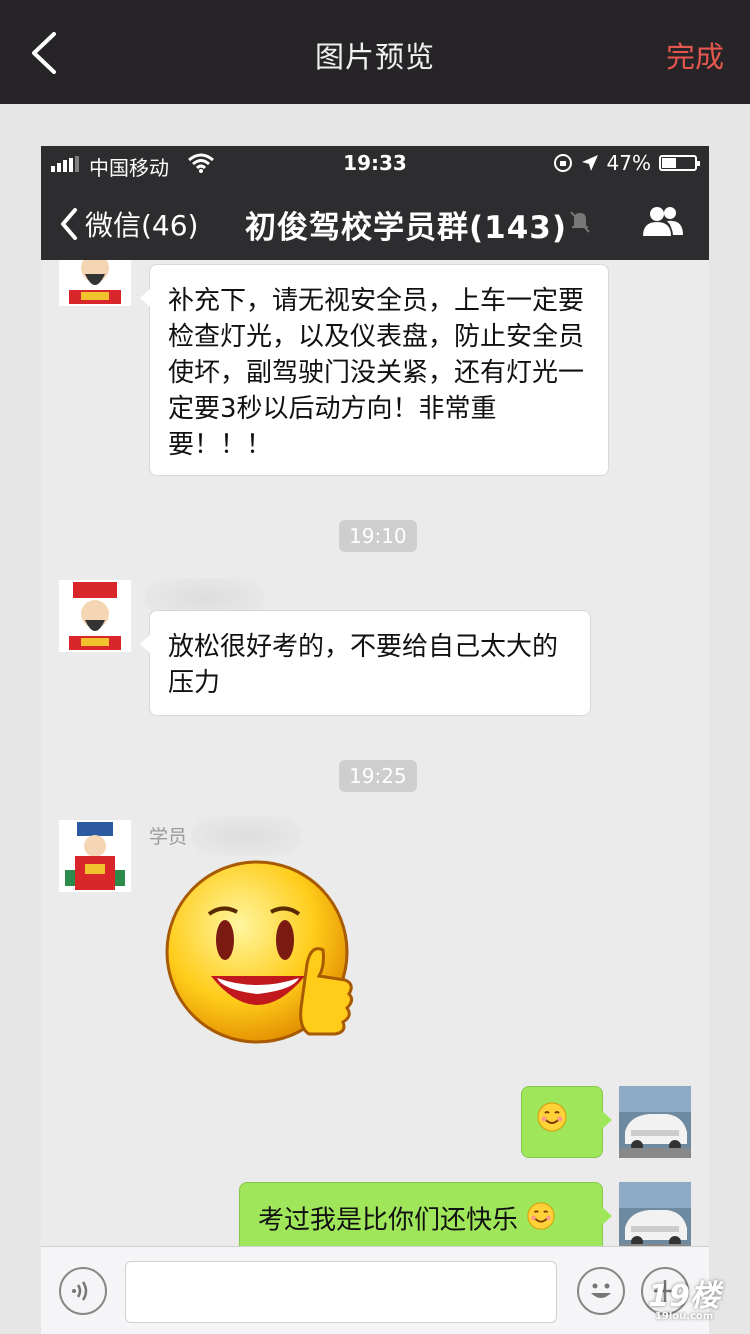 The image size is (750, 1334). I want to click on emoji-icon, so click(601, 1291).